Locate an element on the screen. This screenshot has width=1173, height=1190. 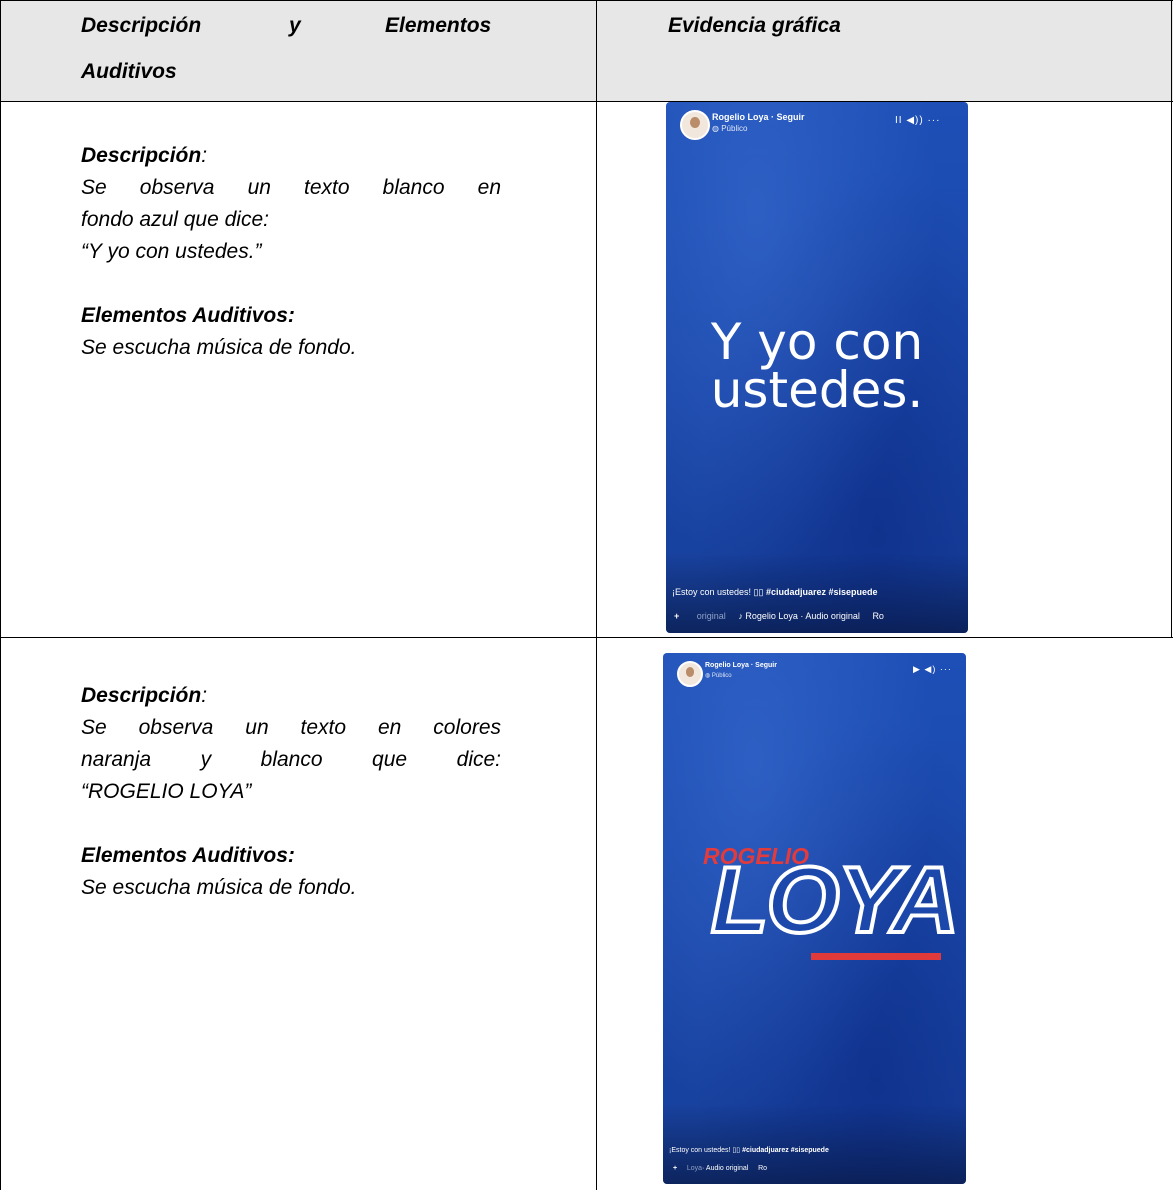
row2-description-line: Se observa un texto en colores is located at coordinates (291, 727).